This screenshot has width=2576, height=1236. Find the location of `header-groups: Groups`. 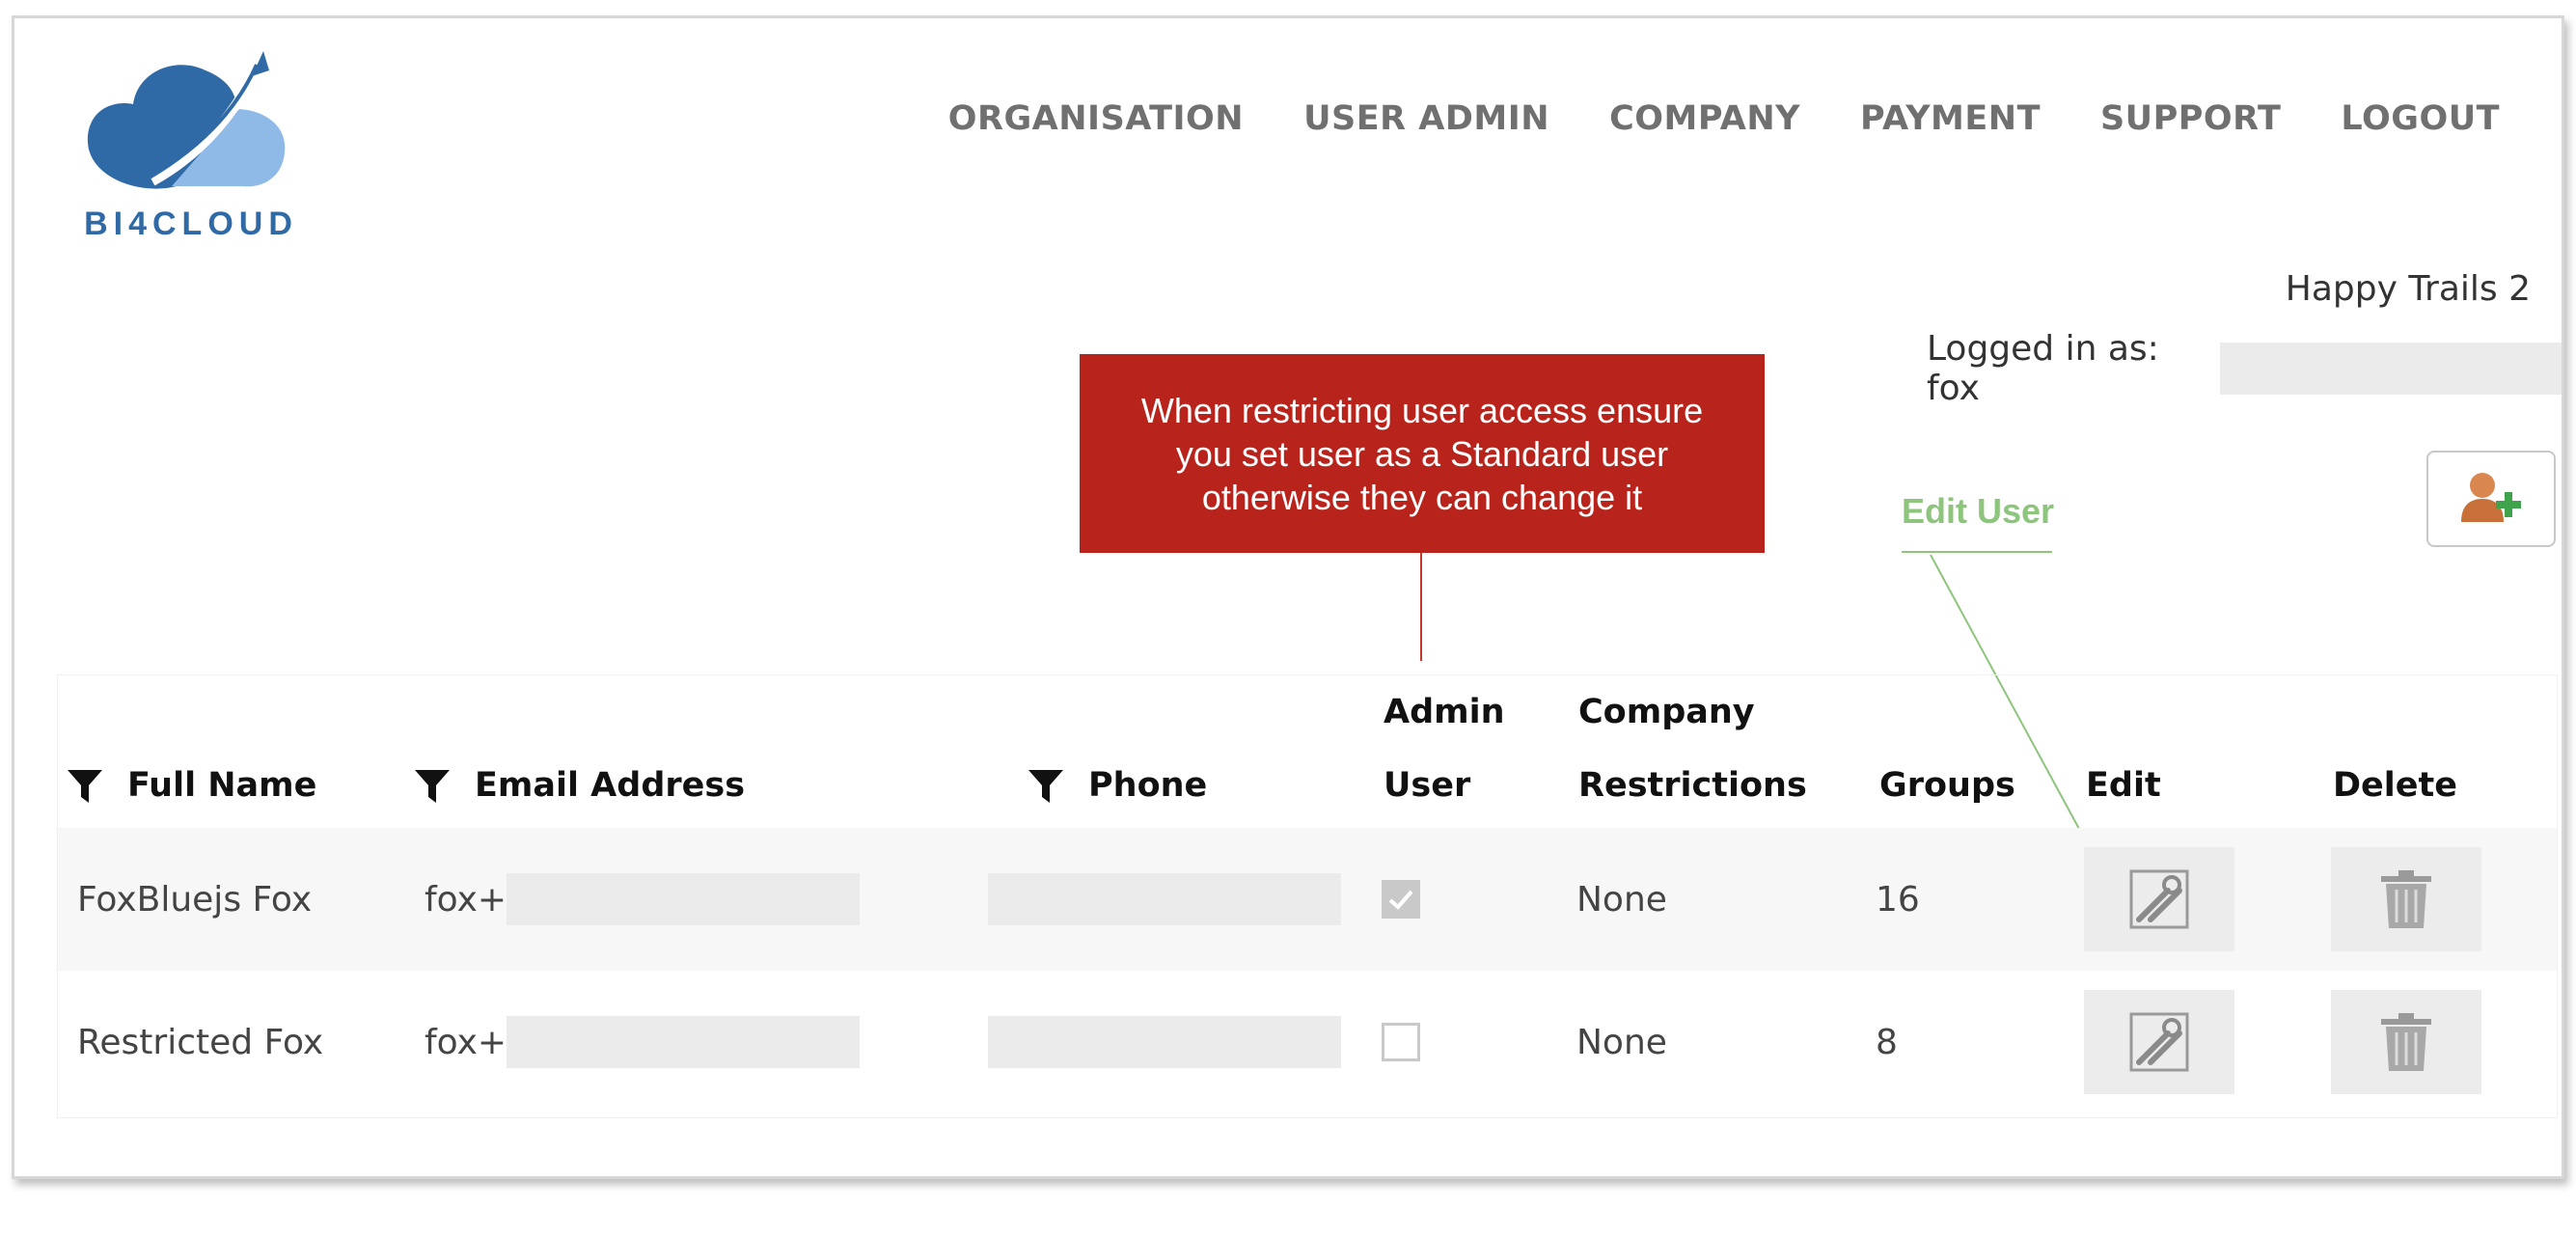

header-groups: Groups is located at coordinates (1947, 786).